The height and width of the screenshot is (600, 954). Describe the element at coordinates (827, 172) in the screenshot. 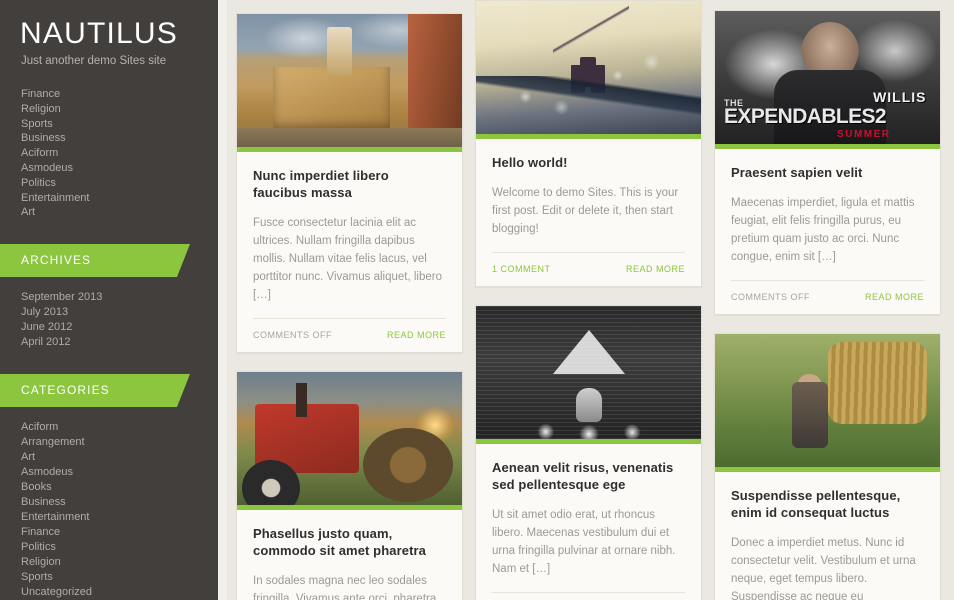

I see `post-title: Praesent sapien velit` at that location.